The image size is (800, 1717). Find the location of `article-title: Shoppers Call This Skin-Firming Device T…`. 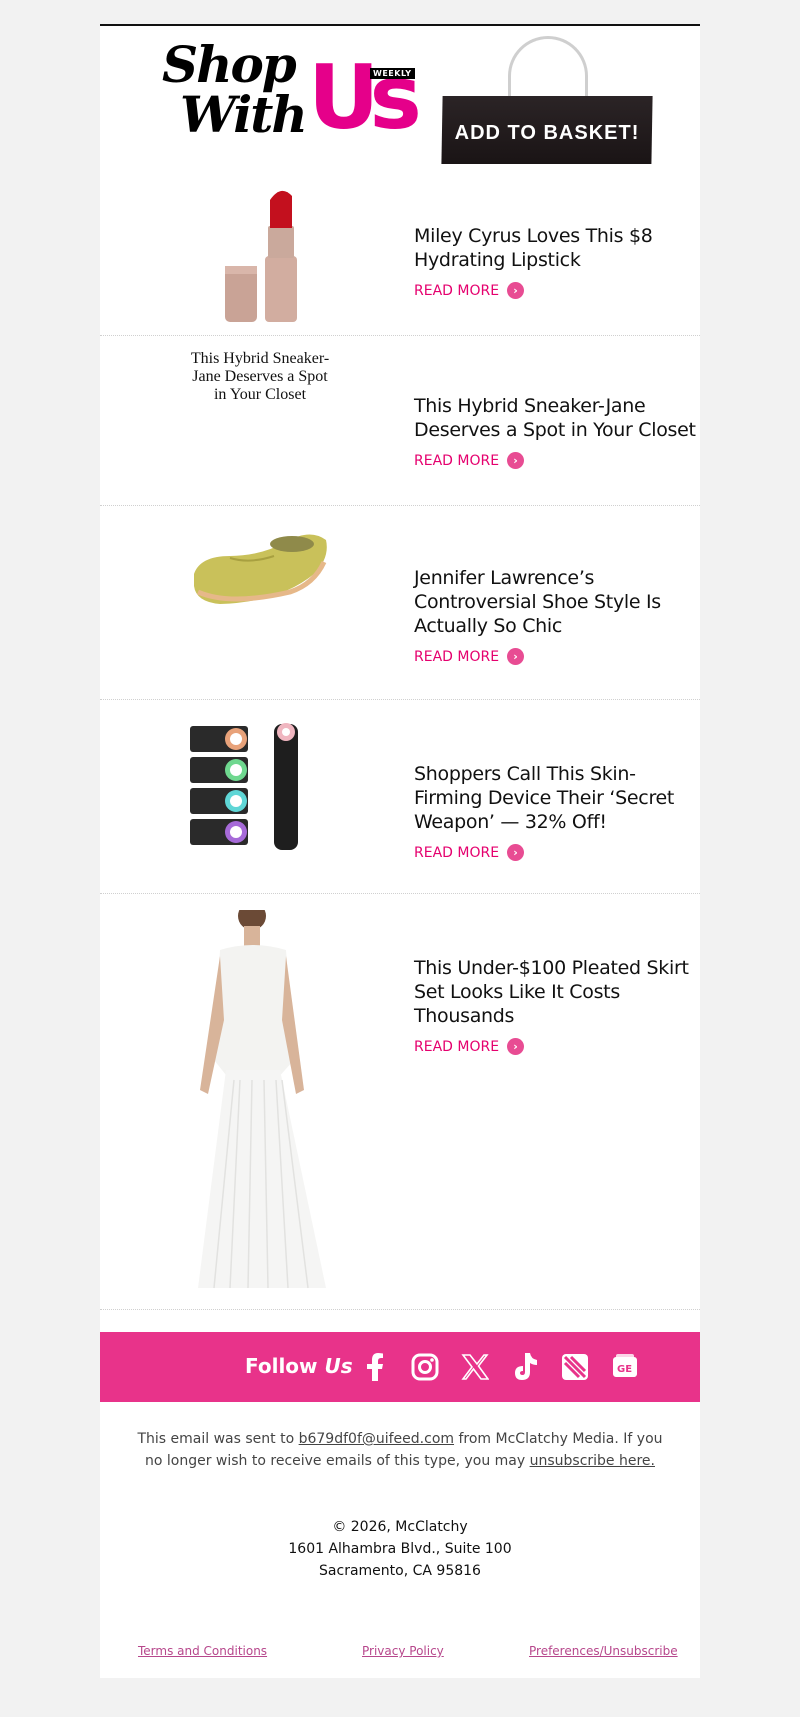

article-title: Shoppers Call This Skin-Firming Device T… is located at coordinates (557, 798).